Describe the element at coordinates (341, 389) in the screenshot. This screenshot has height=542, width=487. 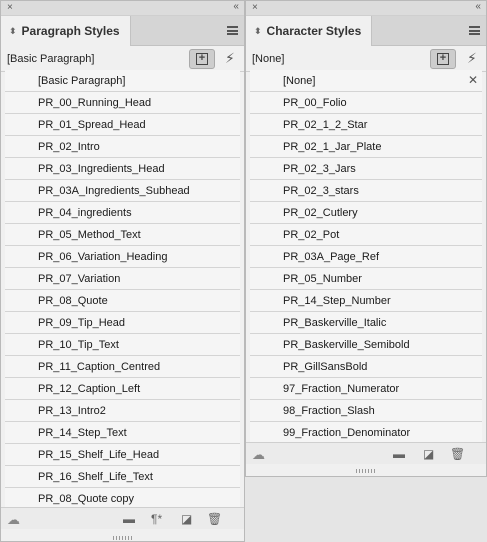
I see `style-name: 97_Fraction_Numerator` at that location.